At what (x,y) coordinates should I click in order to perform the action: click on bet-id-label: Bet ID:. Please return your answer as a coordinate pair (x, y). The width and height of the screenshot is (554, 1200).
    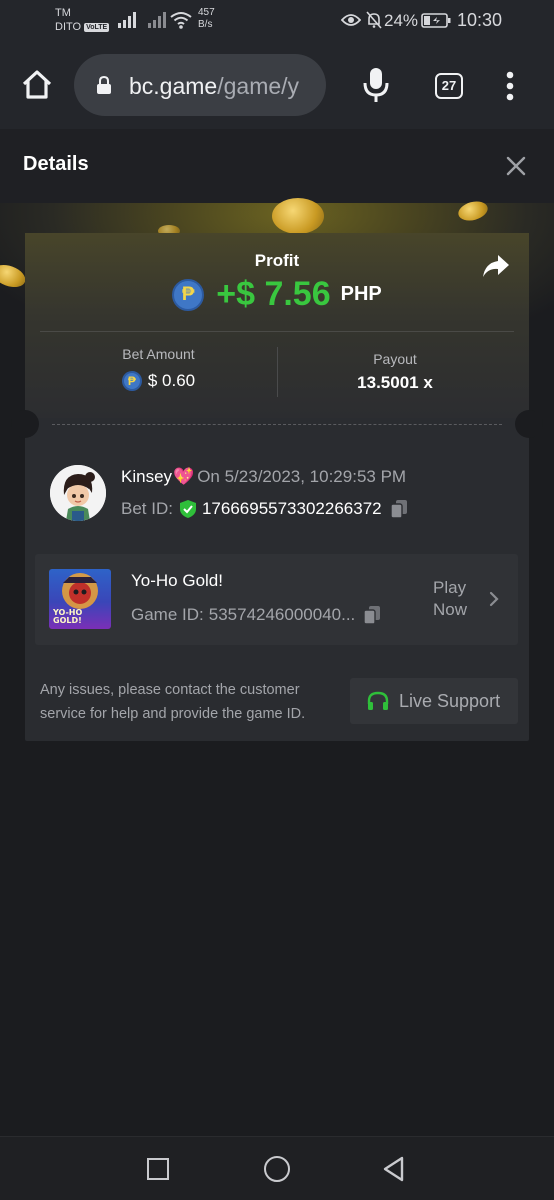
    Looking at the image, I should click on (147, 508).